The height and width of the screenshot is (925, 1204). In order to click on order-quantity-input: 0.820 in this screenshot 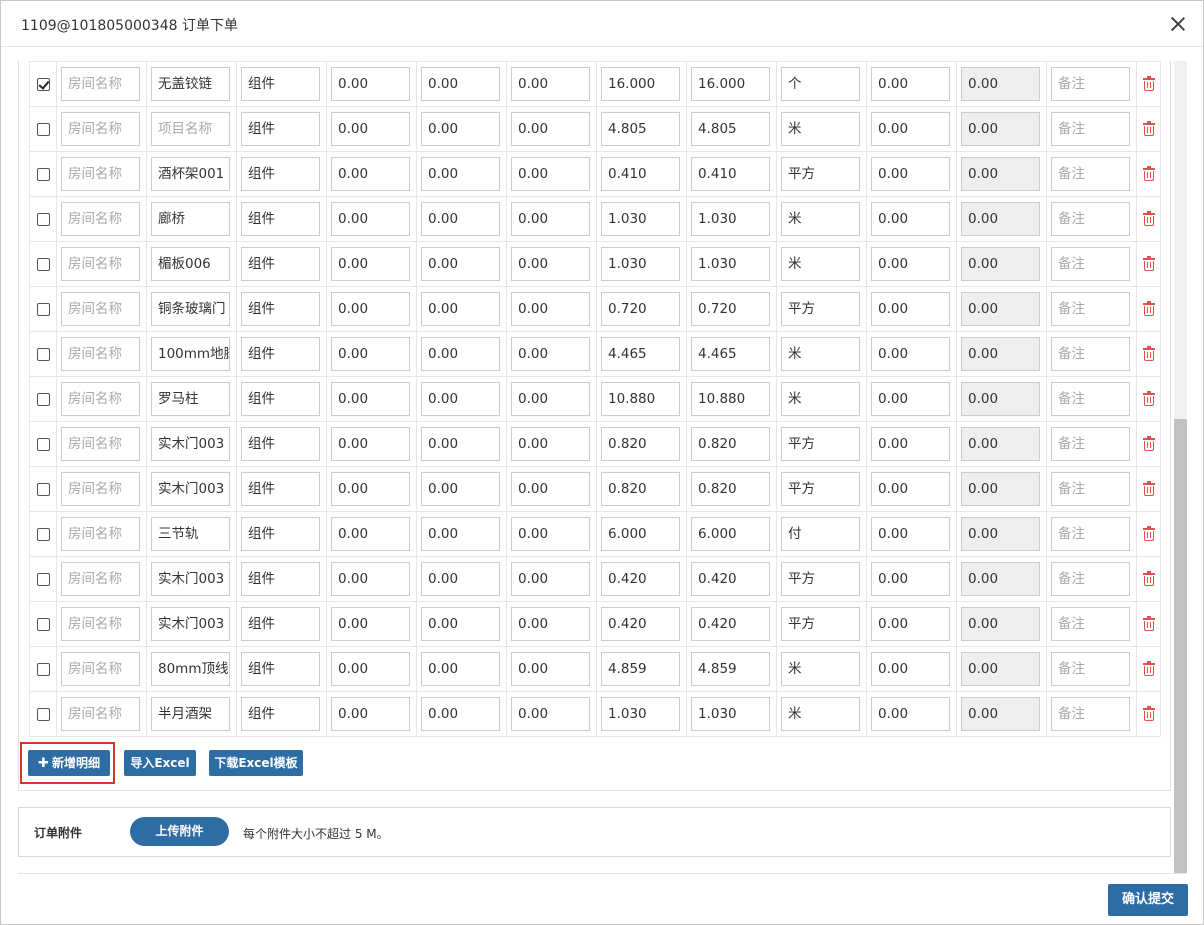, I will do `click(730, 444)`.